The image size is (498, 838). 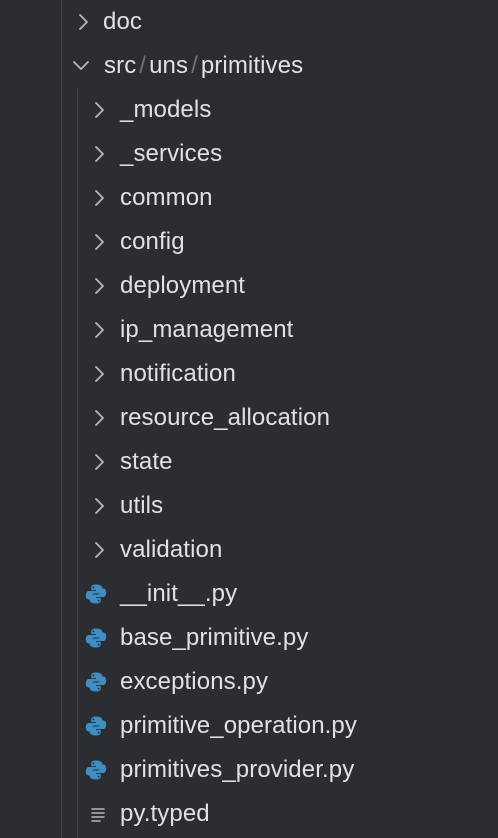 I want to click on tree-node-primitives-package: src / uns / primitives, so click(x=249, y=66).